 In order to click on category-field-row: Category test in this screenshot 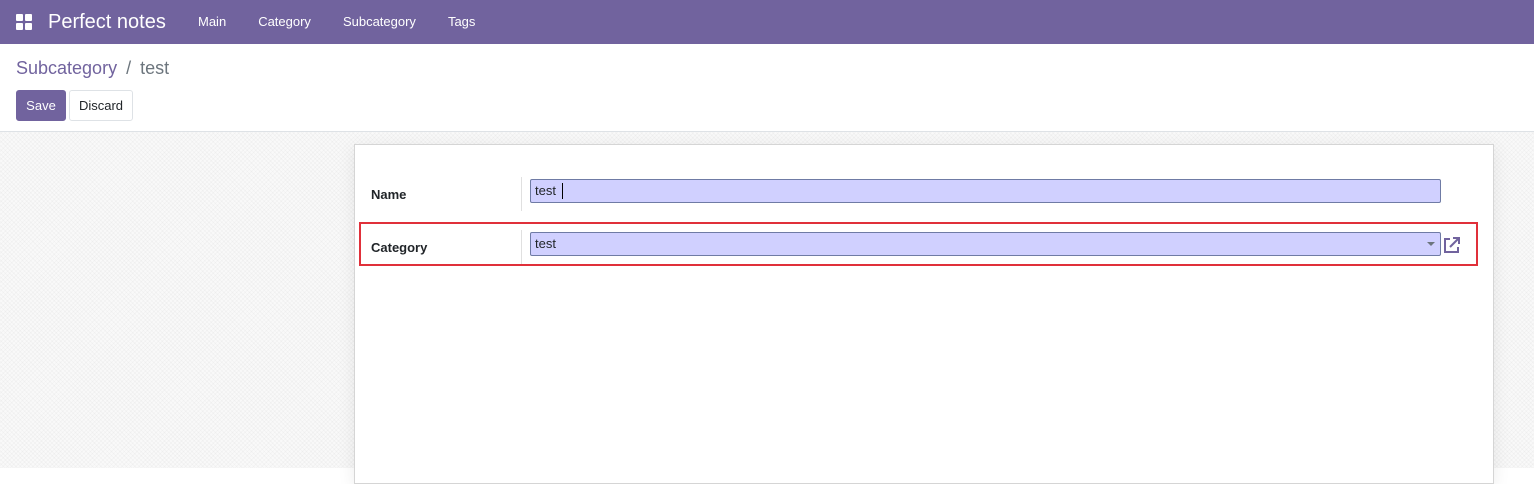, I will do `click(924, 247)`.